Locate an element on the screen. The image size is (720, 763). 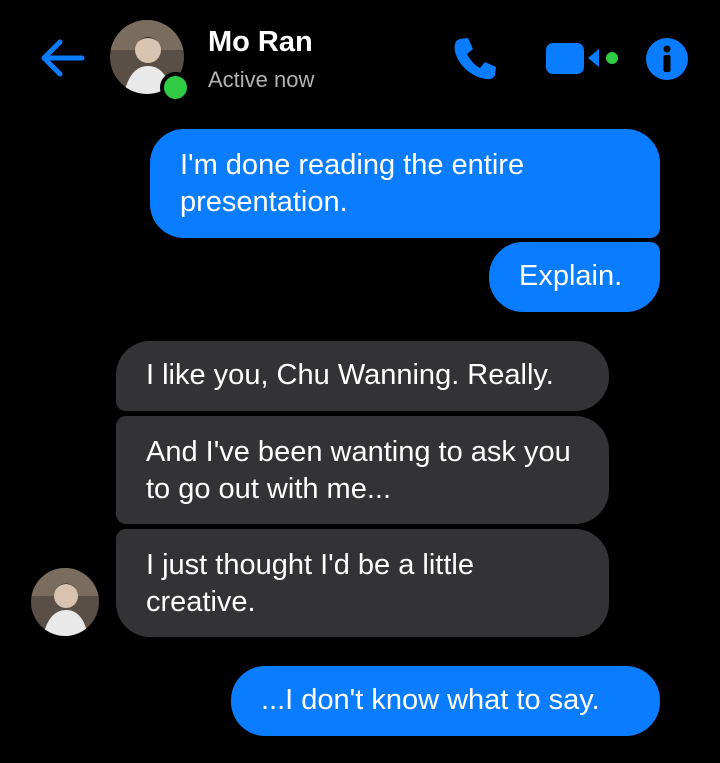
contact-name: Mo Ran is located at coordinates (260, 42).